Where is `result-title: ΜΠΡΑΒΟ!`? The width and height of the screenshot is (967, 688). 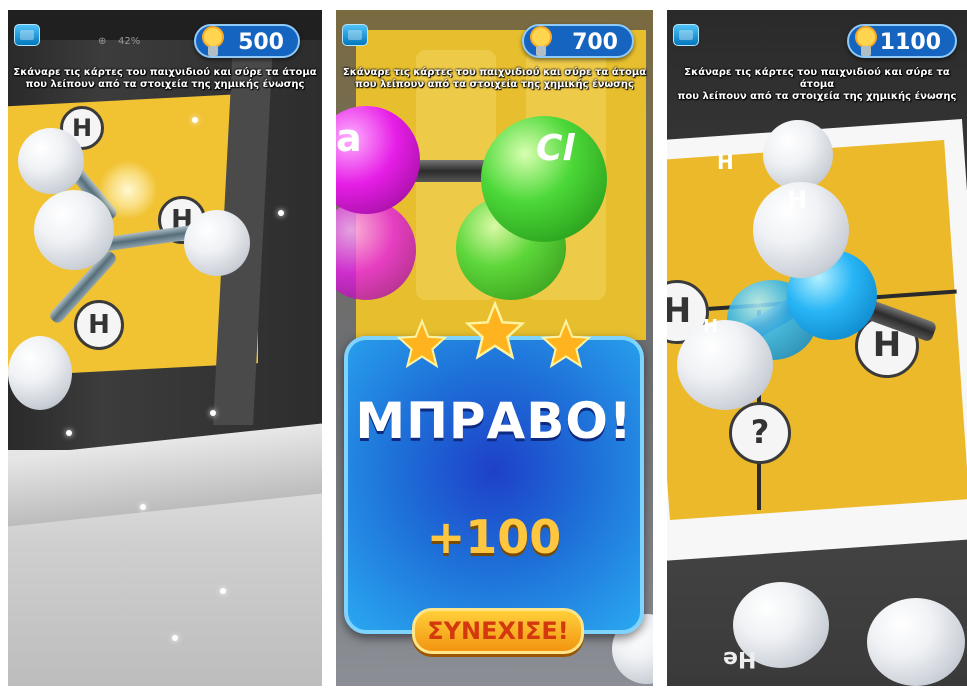
result-title: ΜΠΡΑΒΟ! is located at coordinates (494, 421).